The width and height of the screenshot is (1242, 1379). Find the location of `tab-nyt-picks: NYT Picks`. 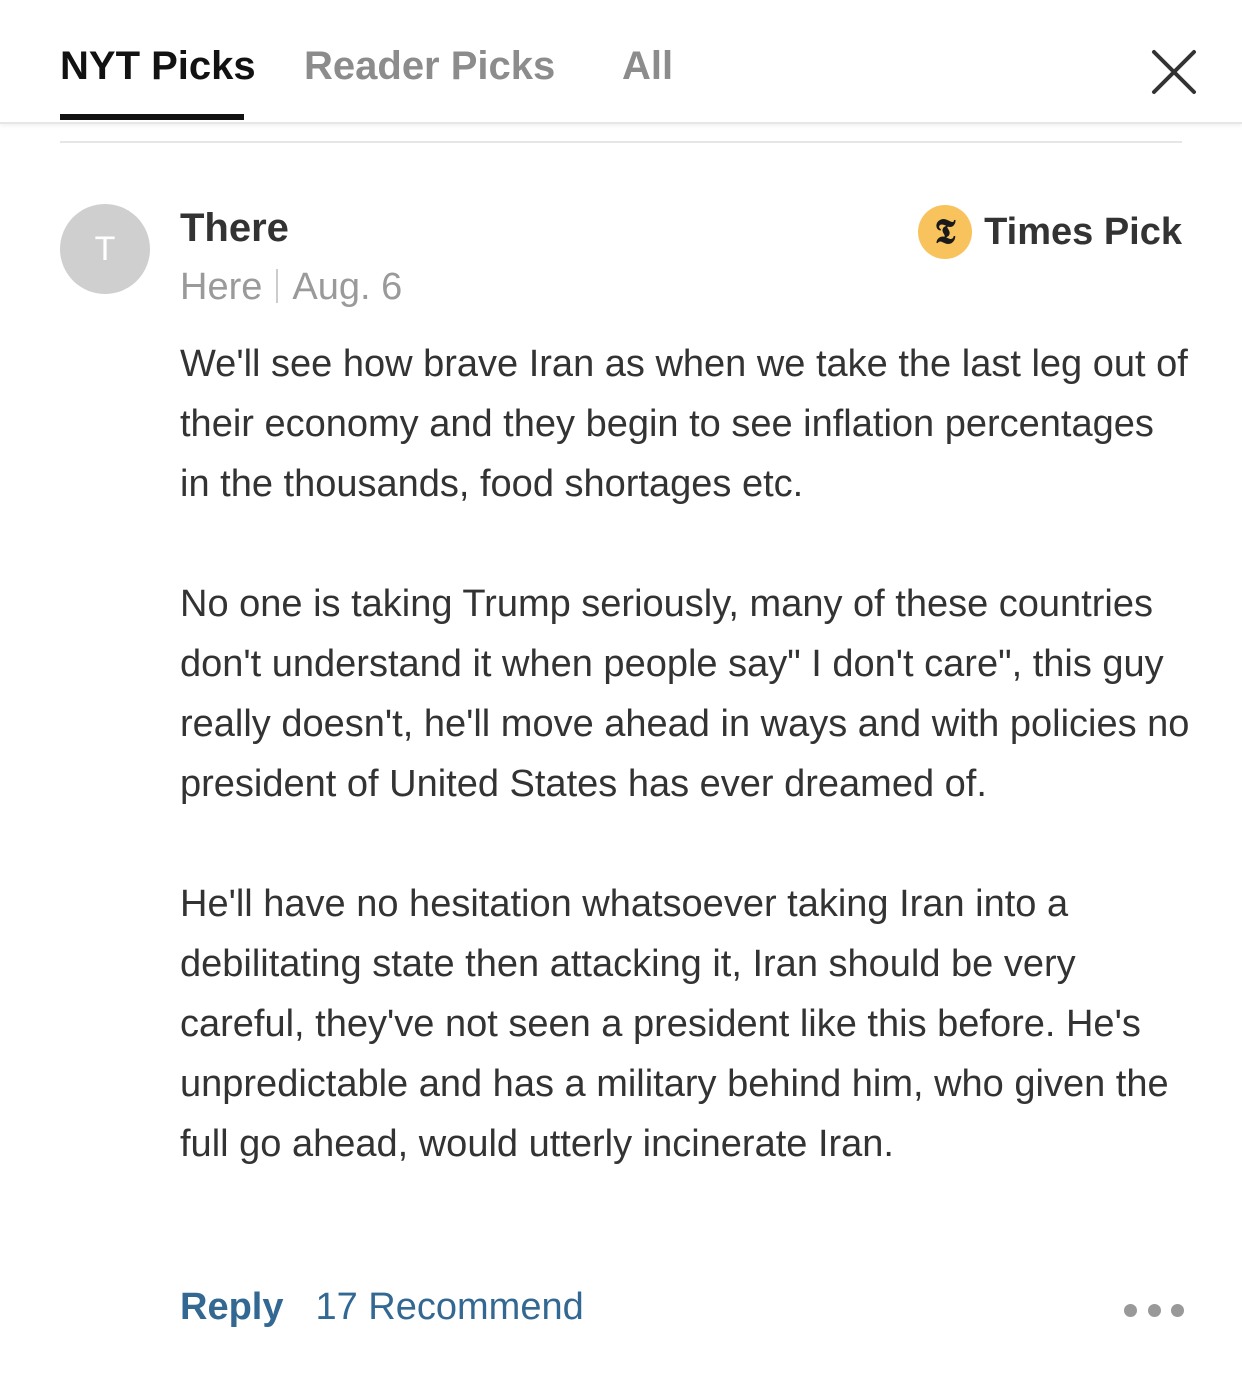

tab-nyt-picks: NYT Picks is located at coordinates (158, 66).